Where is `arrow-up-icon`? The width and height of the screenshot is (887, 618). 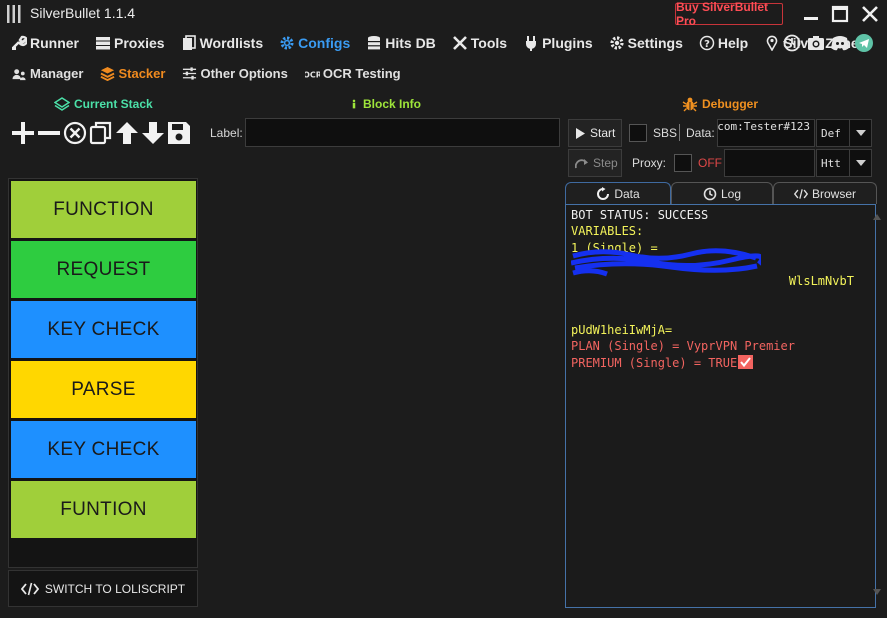 arrow-up-icon is located at coordinates (126, 133).